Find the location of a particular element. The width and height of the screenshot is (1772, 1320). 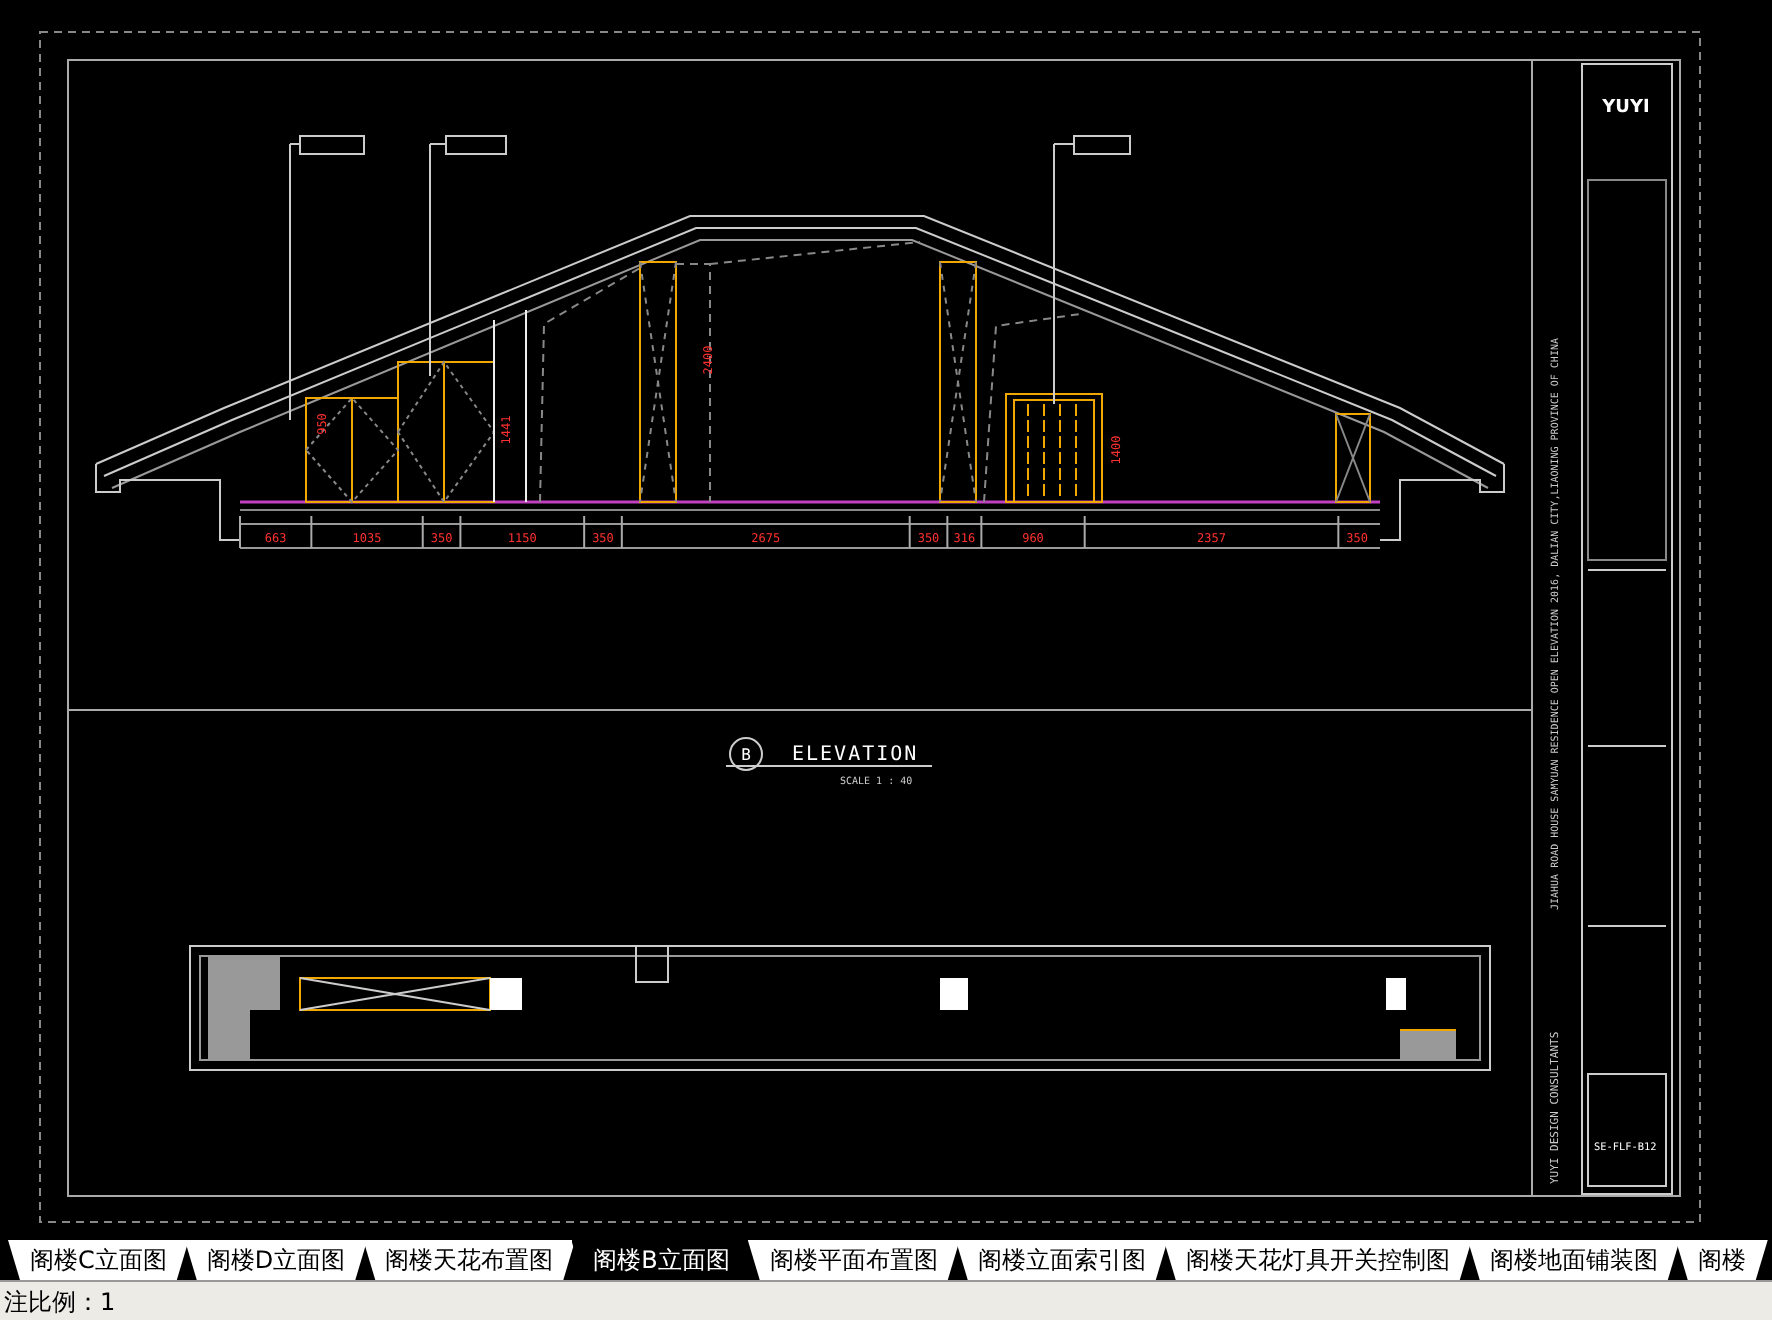

sheet-tab: 阁楼D立面图 is located at coordinates (276, 1260).